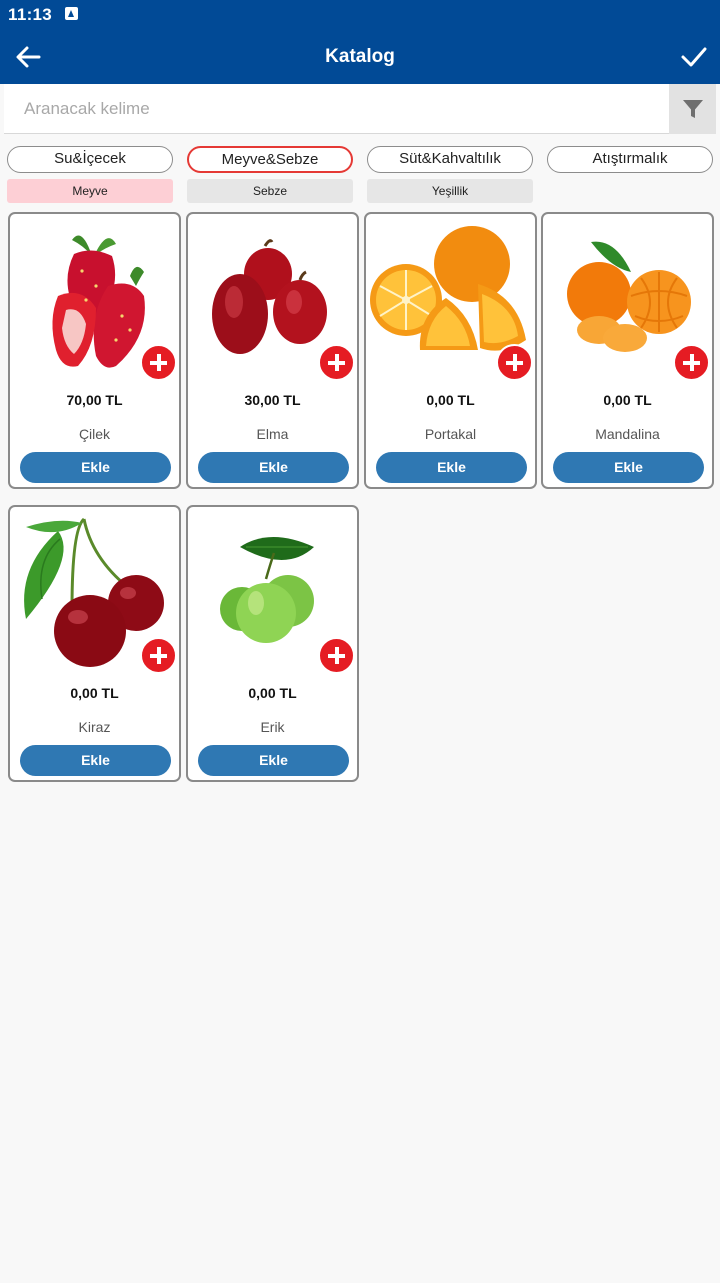 The height and width of the screenshot is (1283, 720). I want to click on search-bar, so click(360, 109).